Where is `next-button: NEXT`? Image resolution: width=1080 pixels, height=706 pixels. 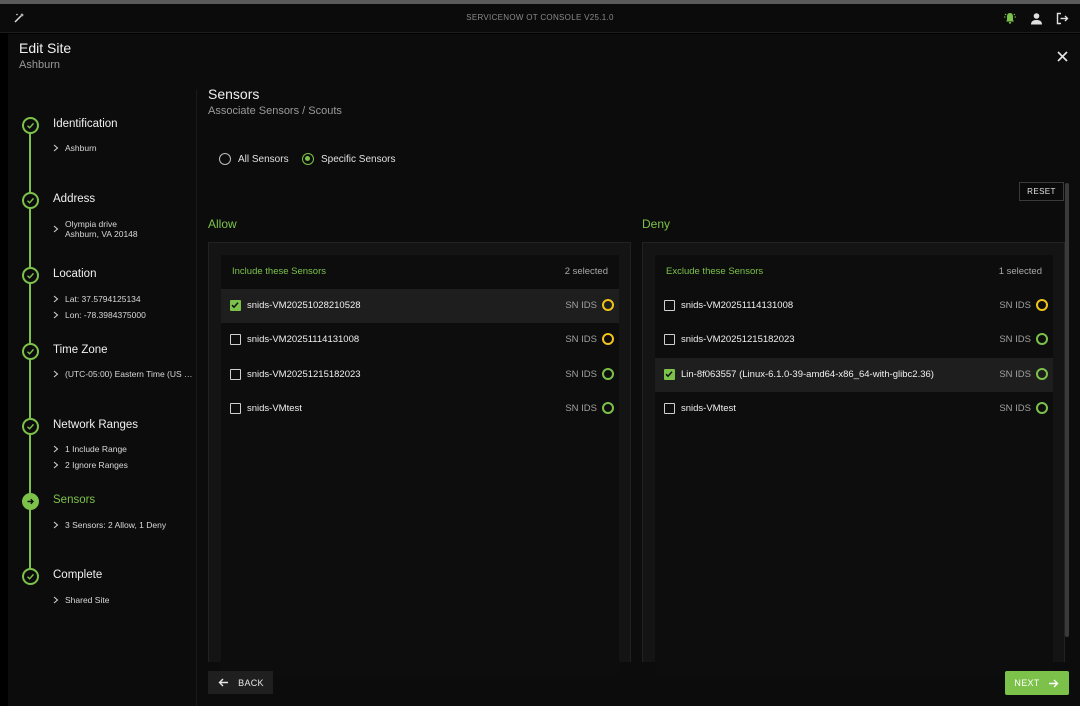 next-button: NEXT is located at coordinates (1037, 683).